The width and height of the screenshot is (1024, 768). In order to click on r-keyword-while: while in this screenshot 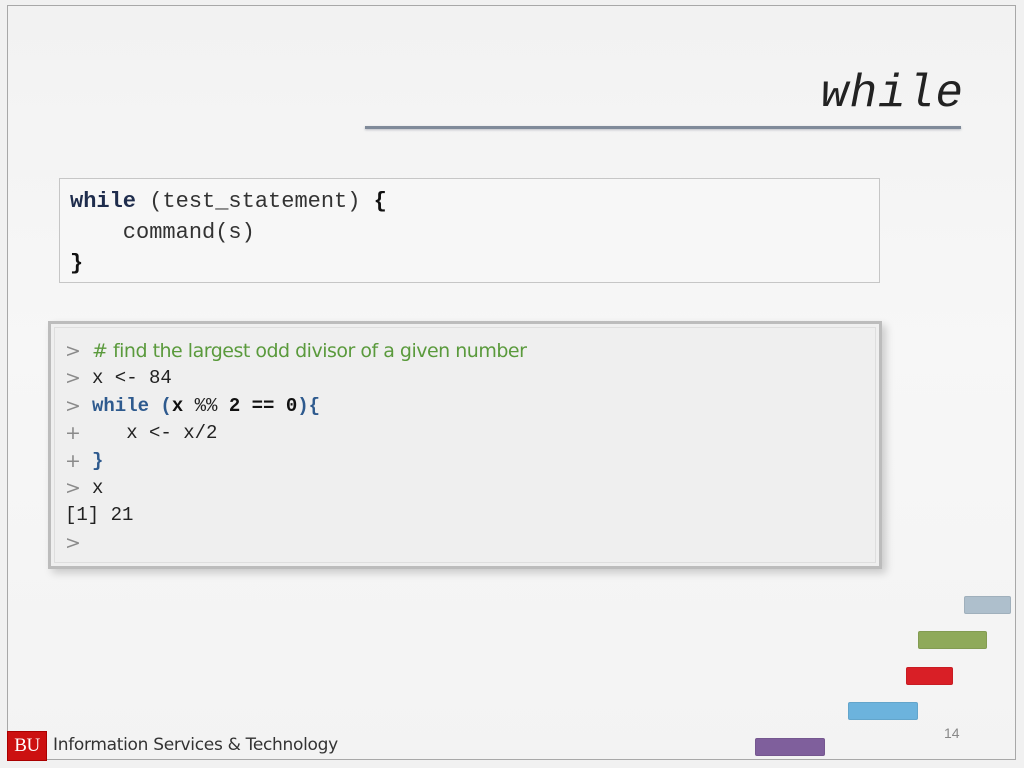, I will do `click(121, 405)`.